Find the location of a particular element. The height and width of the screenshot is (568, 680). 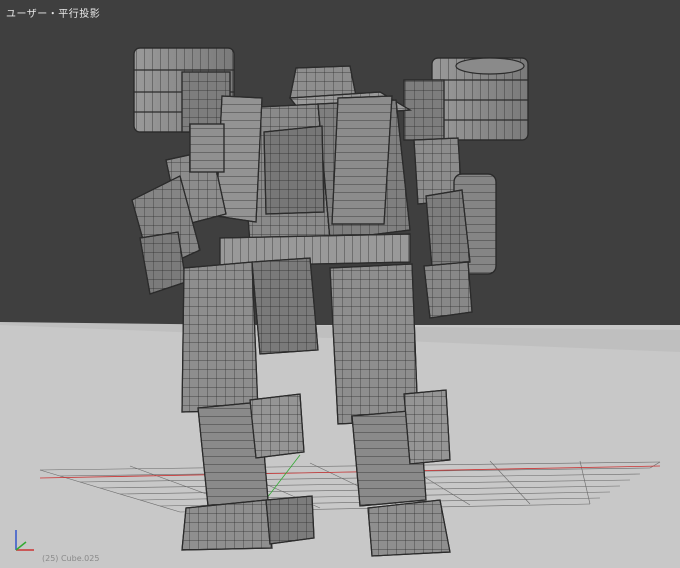

xyz-axis-gizmo-icon is located at coordinates (24, 540).